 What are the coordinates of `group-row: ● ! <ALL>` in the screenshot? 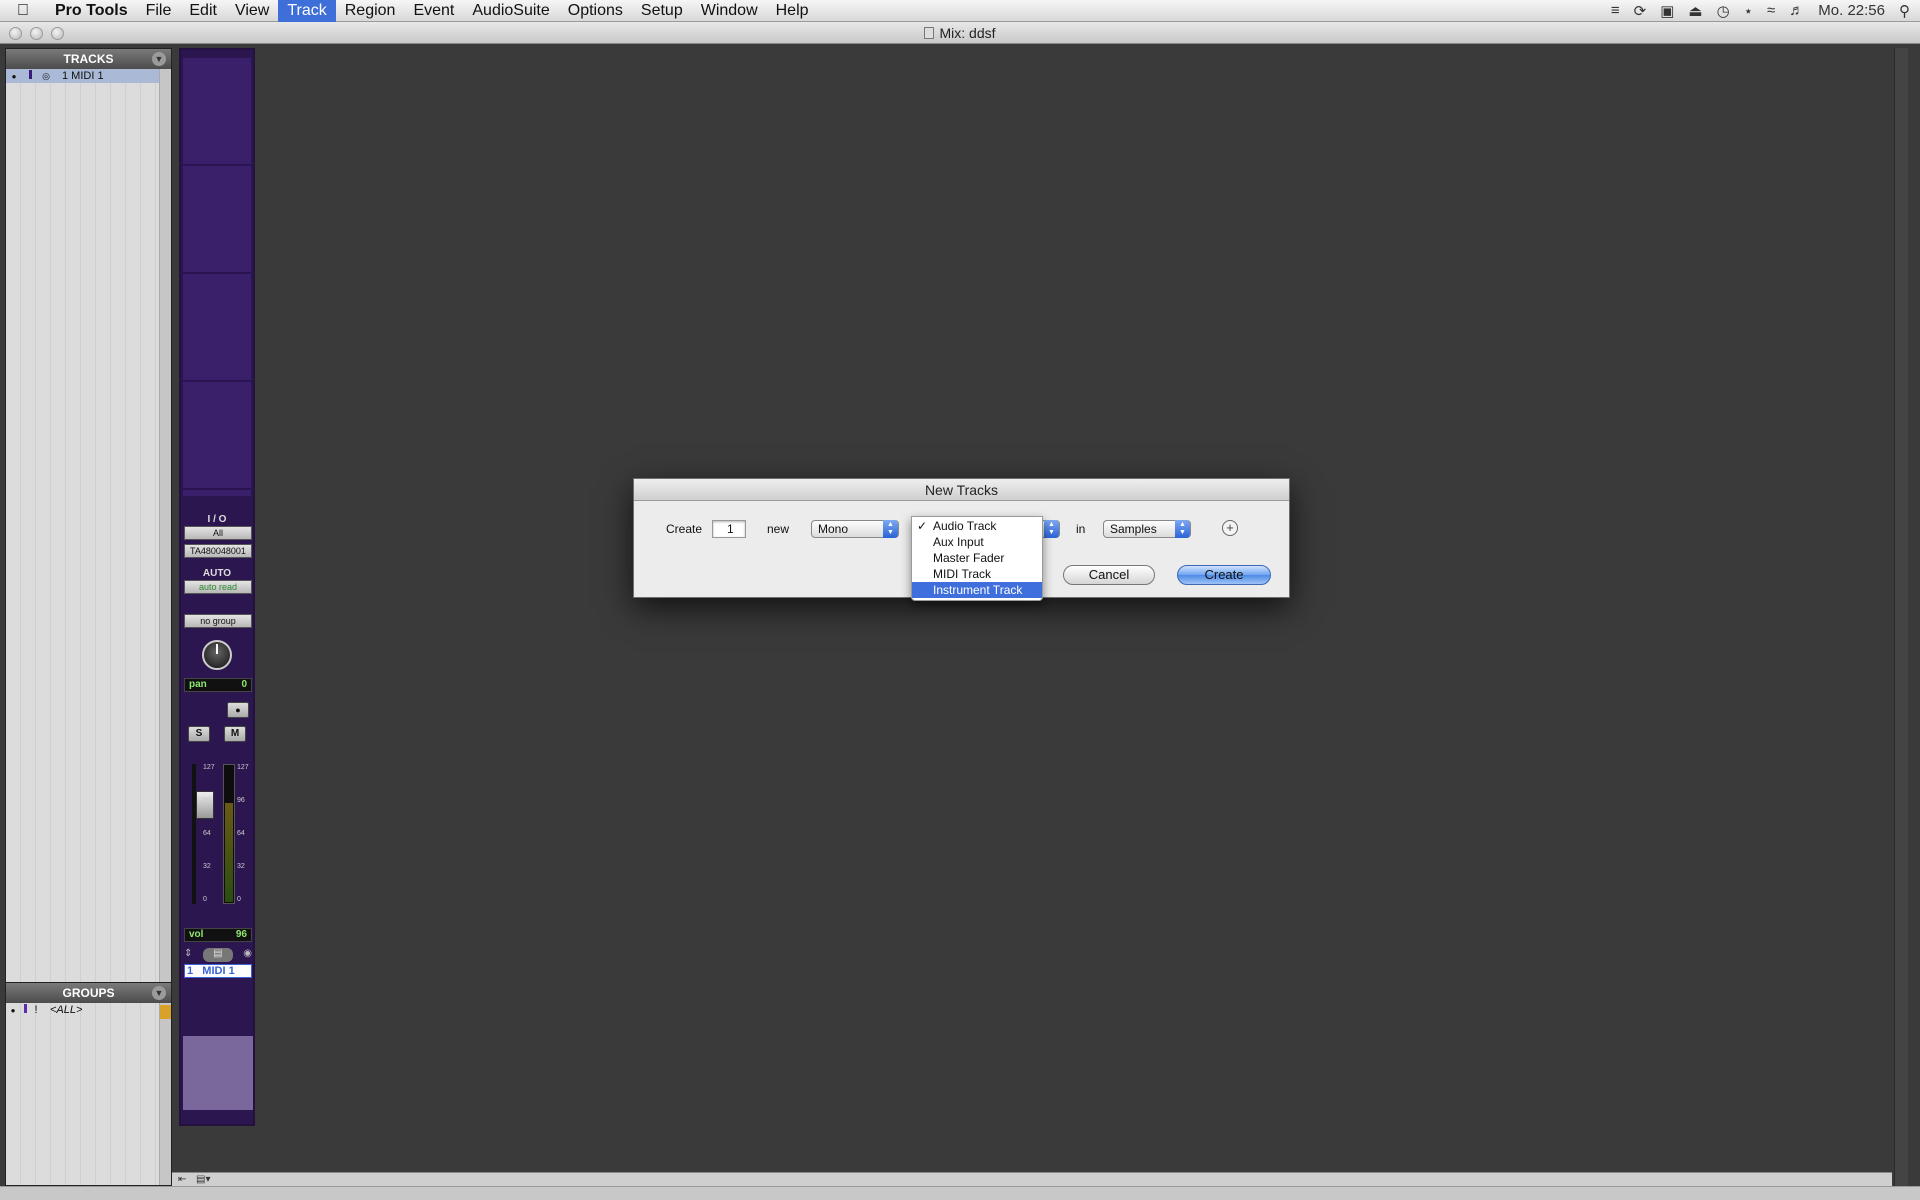 It's located at (82, 1010).